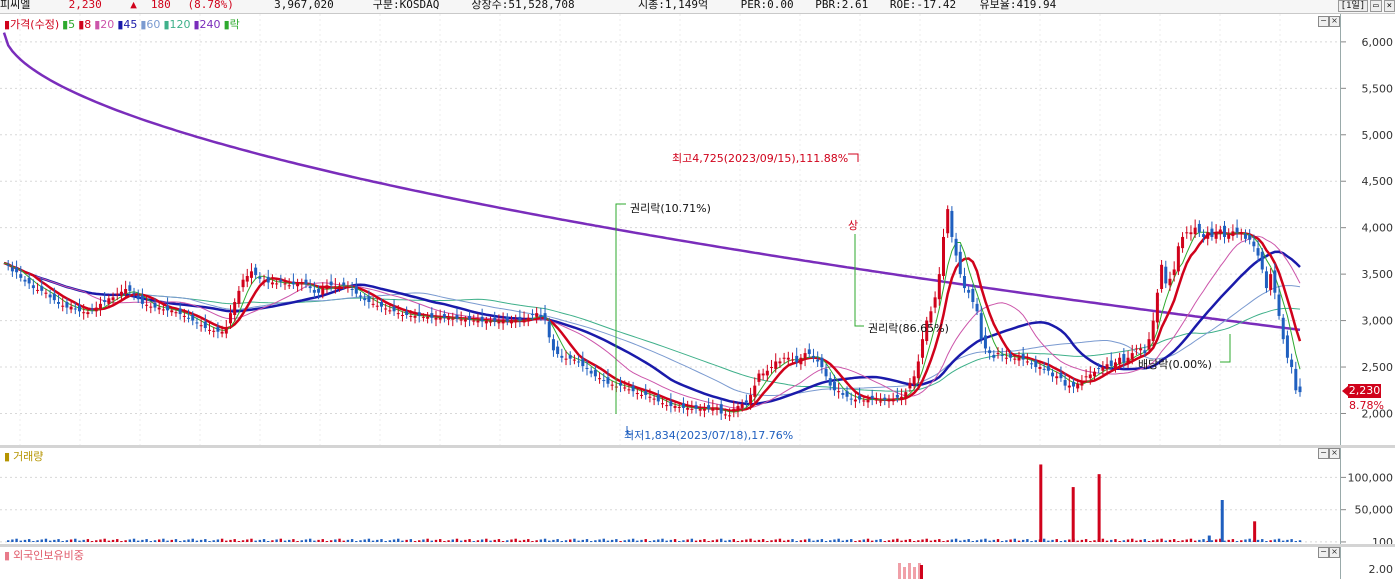 The width and height of the screenshot is (1395, 579). What do you see at coordinates (210, 5) in the screenshot?
I see `price-change-pct: (8.78%)` at bounding box center [210, 5].